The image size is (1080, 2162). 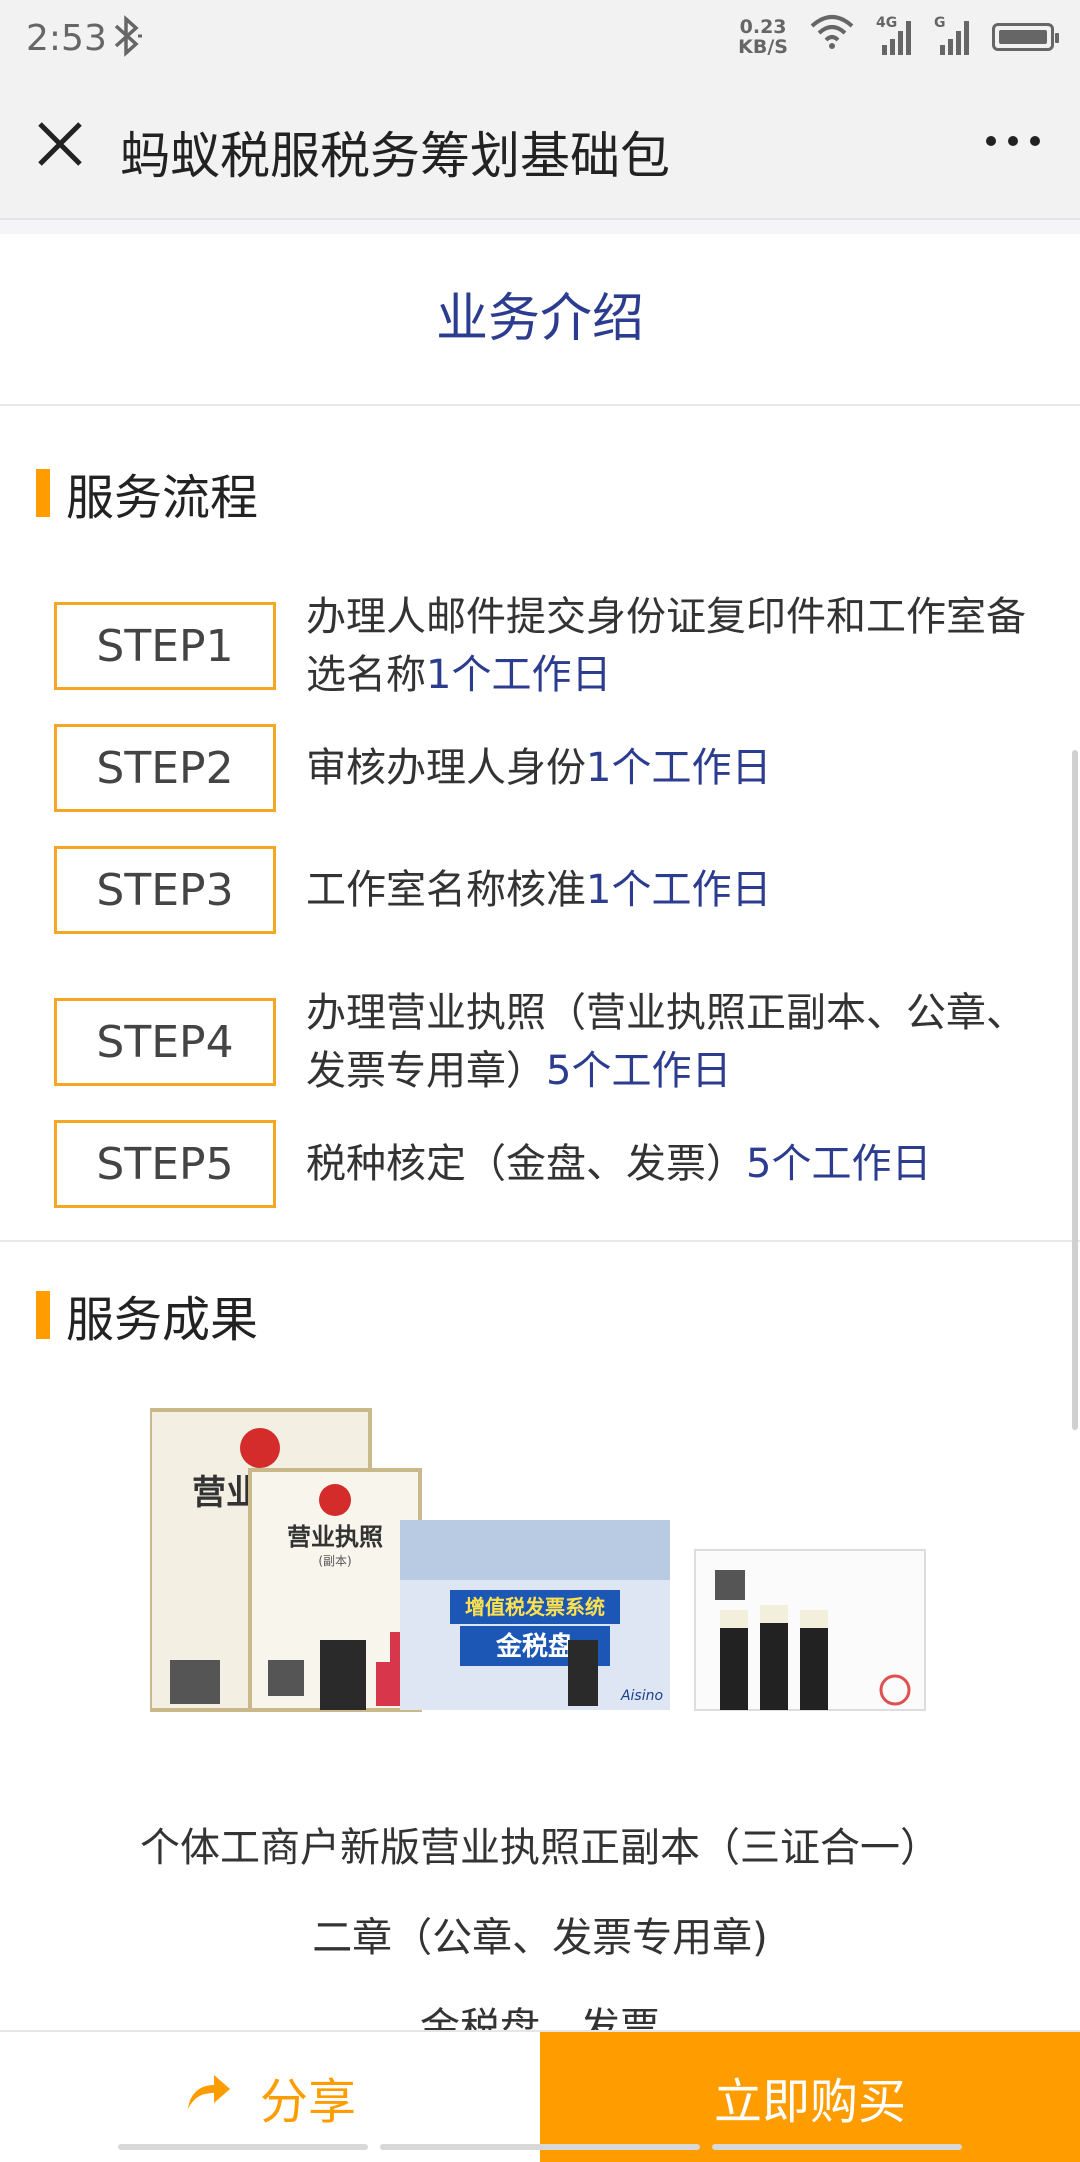 I want to click on status-time: 2:53, so click(x=66, y=38).